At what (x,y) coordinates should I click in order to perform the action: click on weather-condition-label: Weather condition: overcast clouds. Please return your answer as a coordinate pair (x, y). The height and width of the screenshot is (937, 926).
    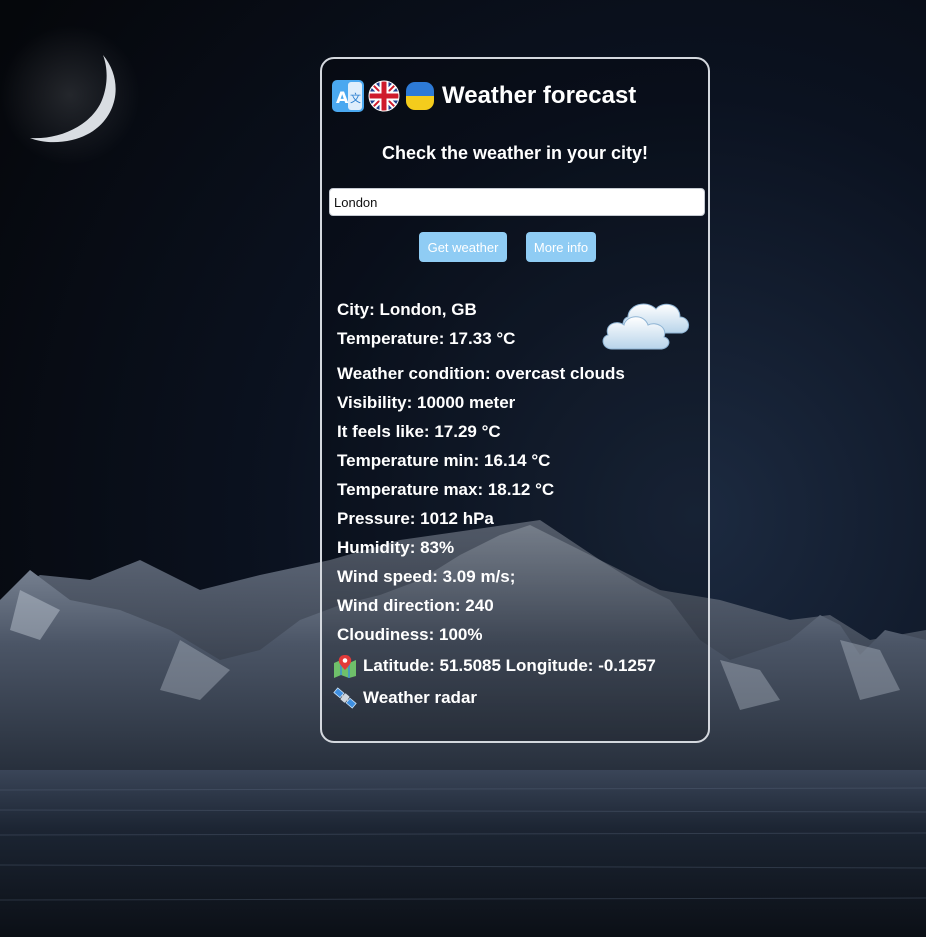
    Looking at the image, I should click on (481, 373).